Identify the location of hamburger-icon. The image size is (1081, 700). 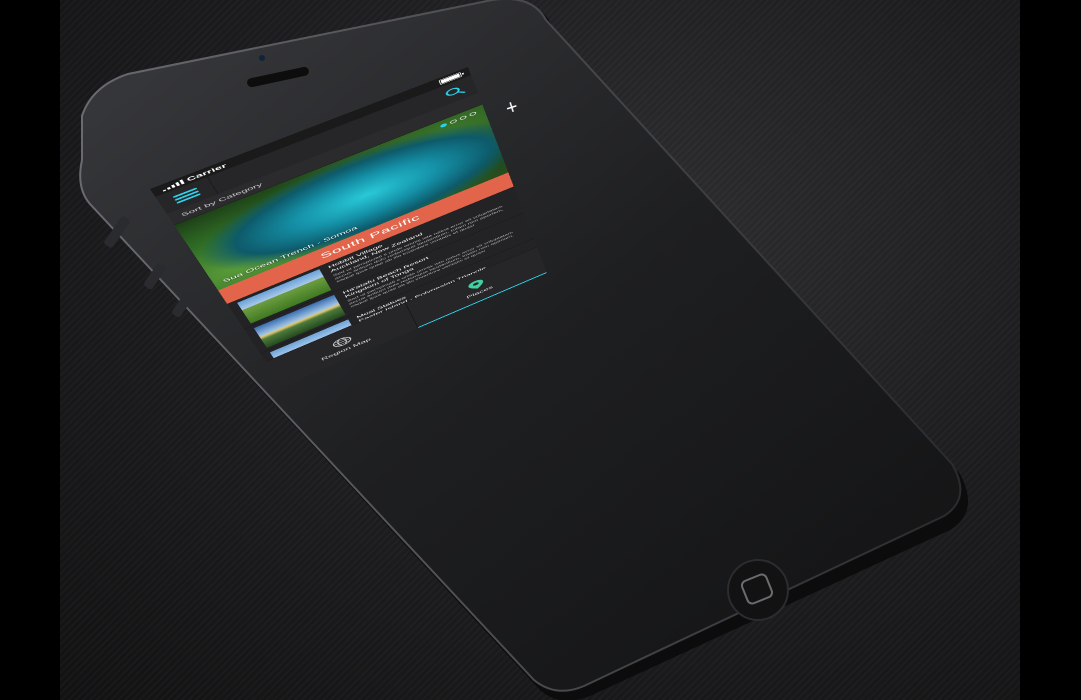
(187, 195).